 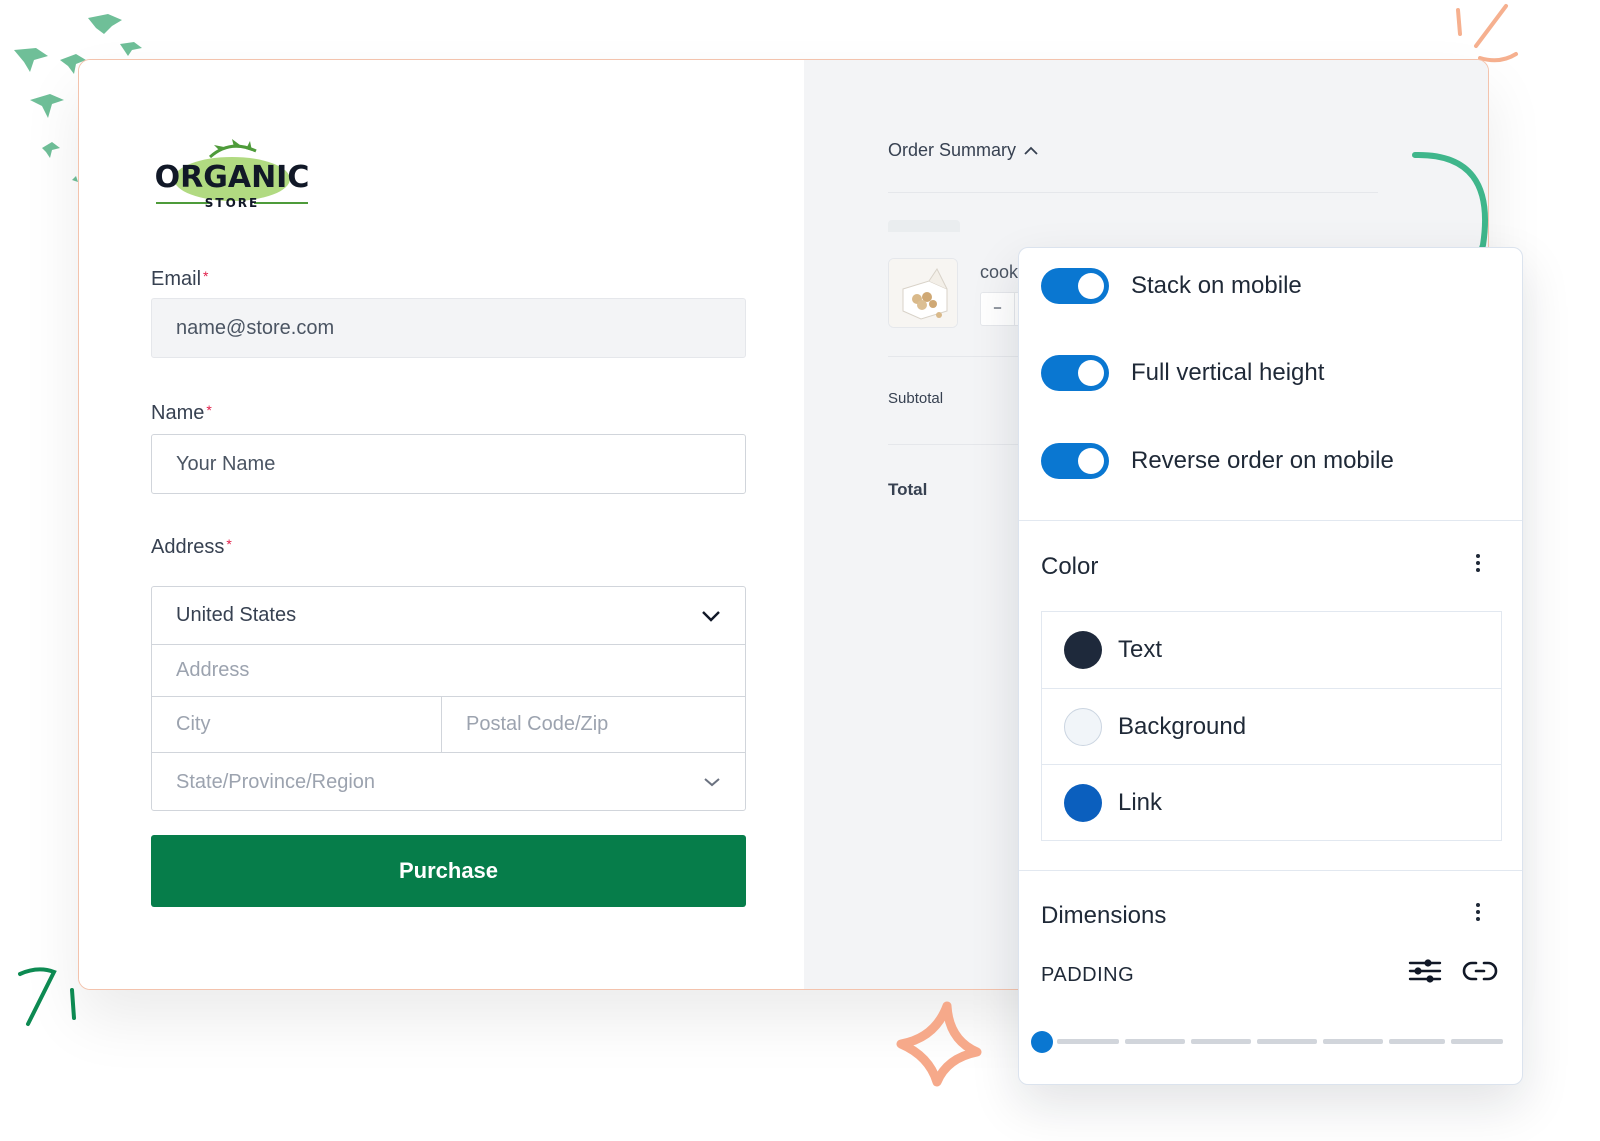 I want to click on toggle-label: Stack on mobile, so click(x=1216, y=285).